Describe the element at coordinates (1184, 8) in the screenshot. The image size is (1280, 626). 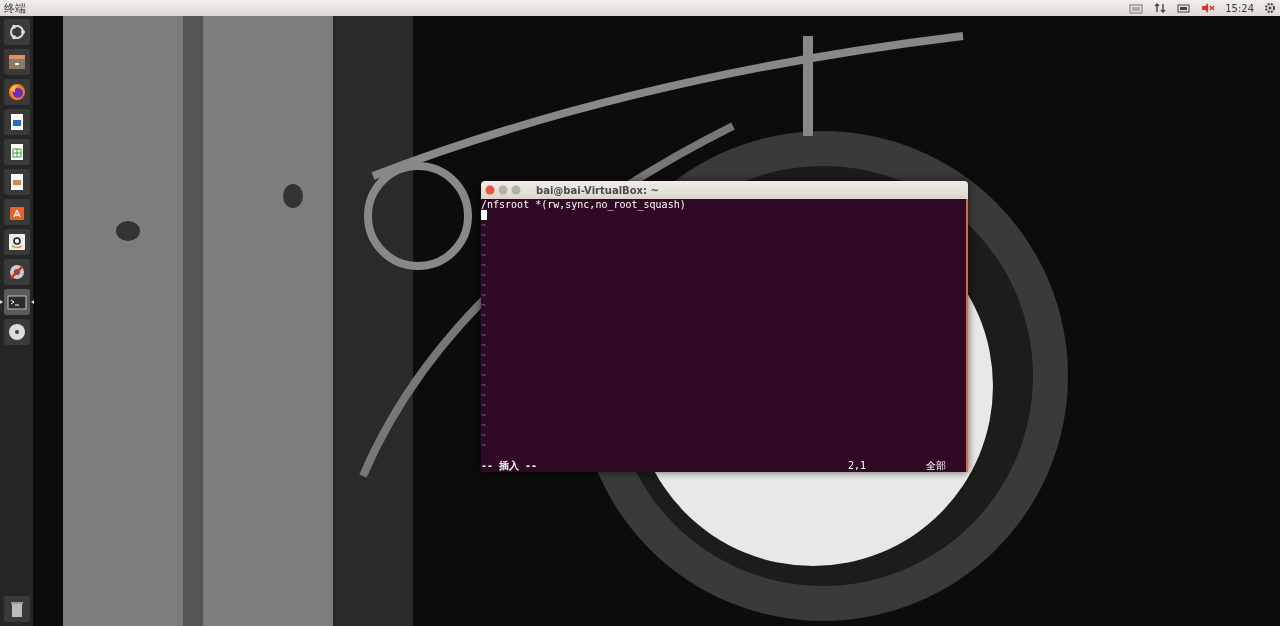
I see `battery-icon` at that location.